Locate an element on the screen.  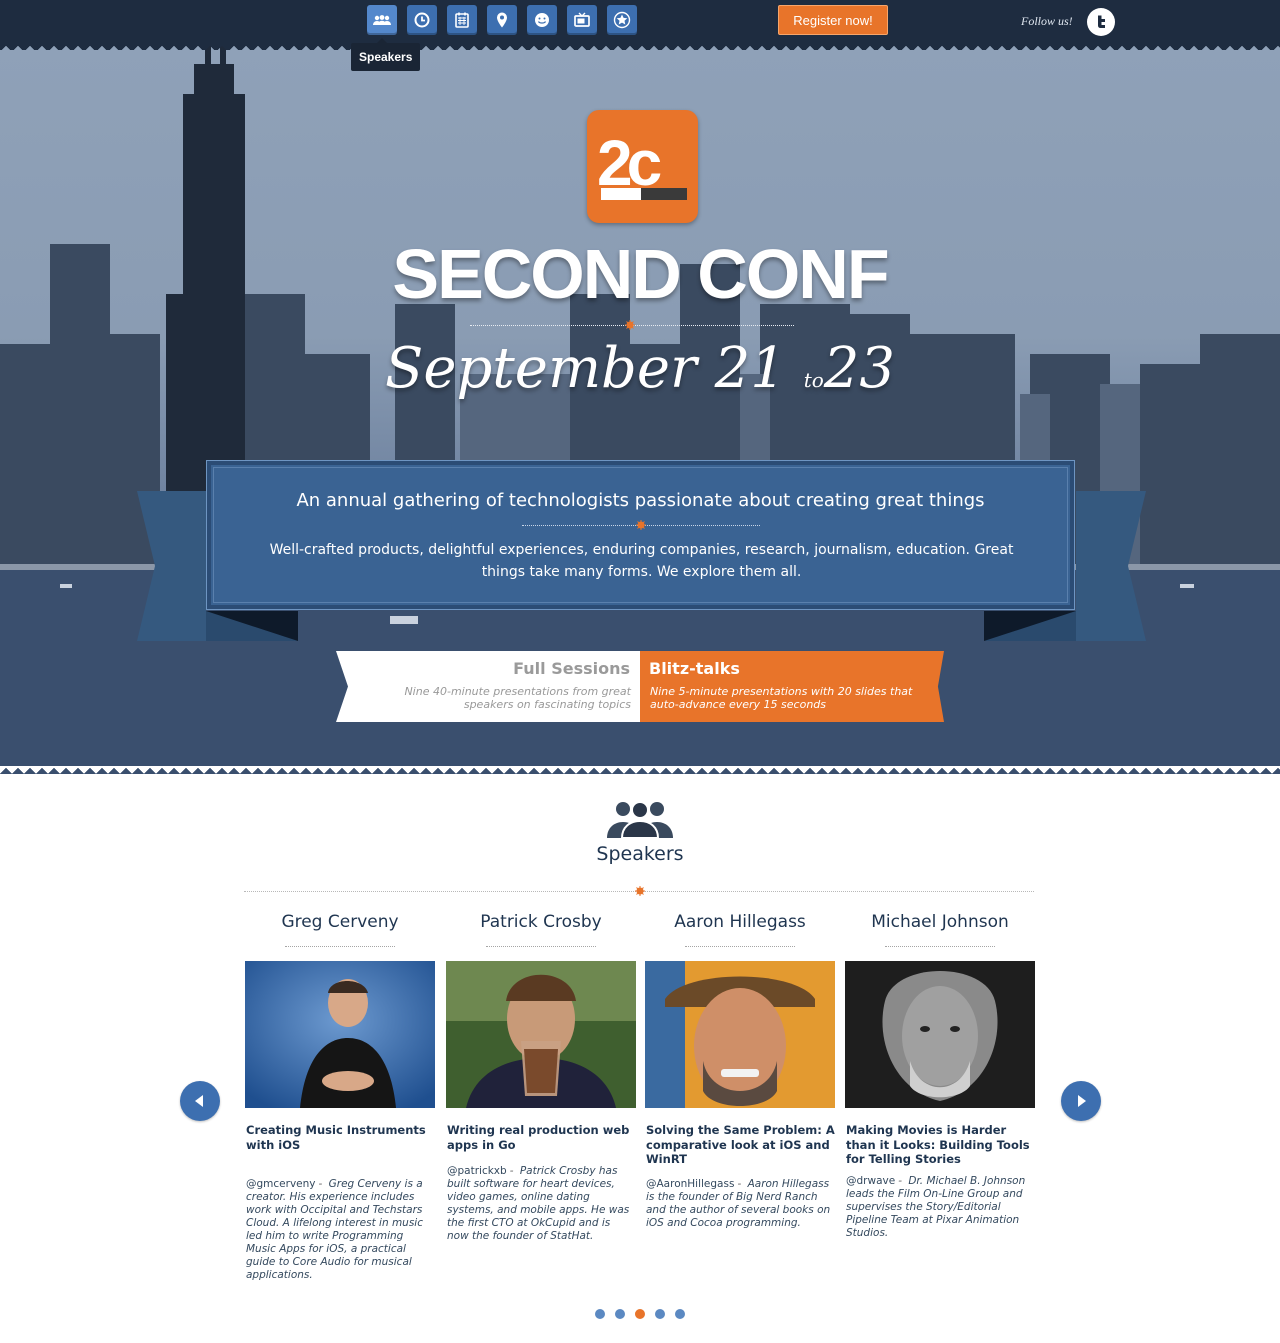
twitter-icon is located at coordinates (1101, 21).